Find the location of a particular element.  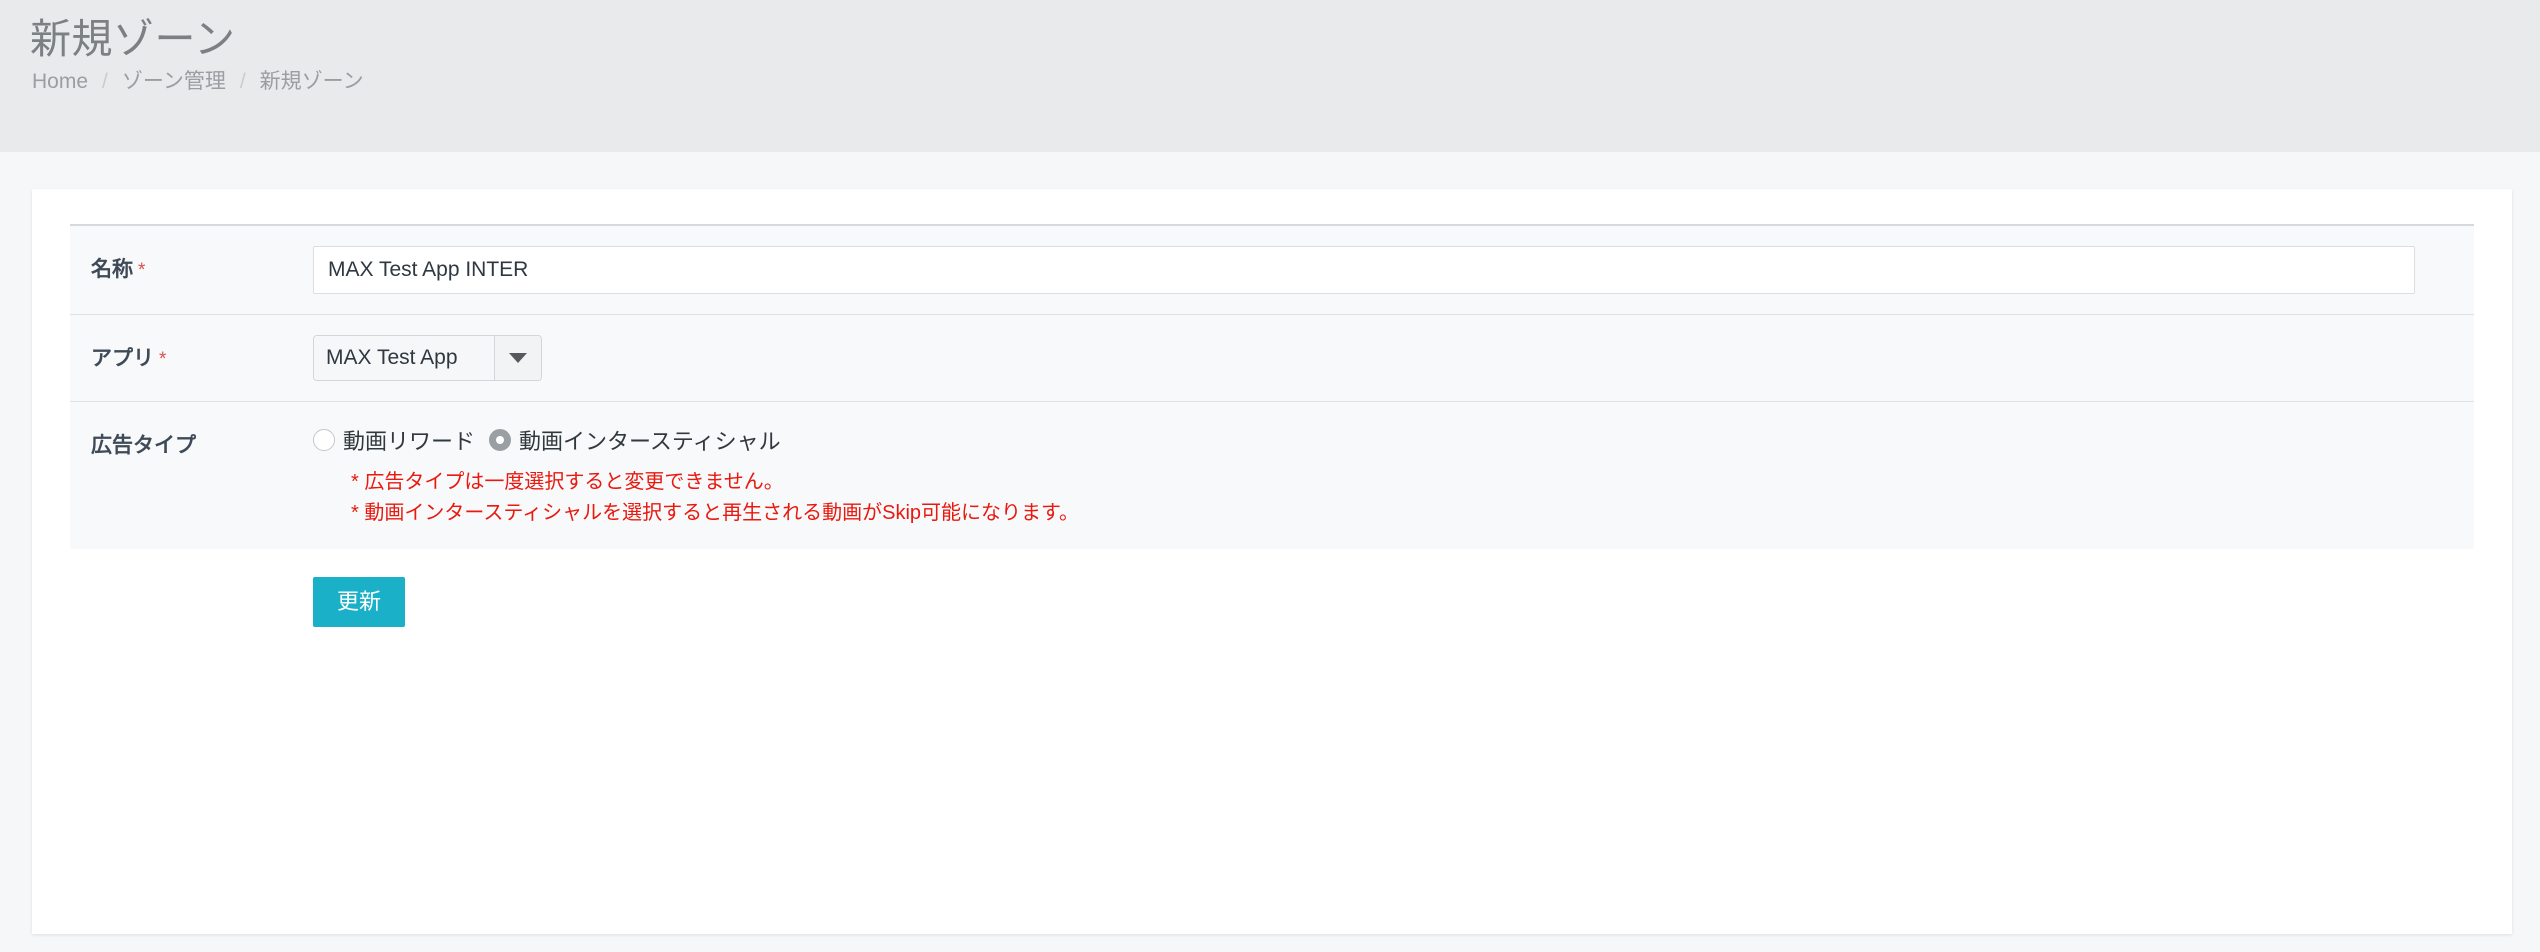

radio-label-video-interstitial: 動画インタースティシャル is located at coordinates (650, 441).